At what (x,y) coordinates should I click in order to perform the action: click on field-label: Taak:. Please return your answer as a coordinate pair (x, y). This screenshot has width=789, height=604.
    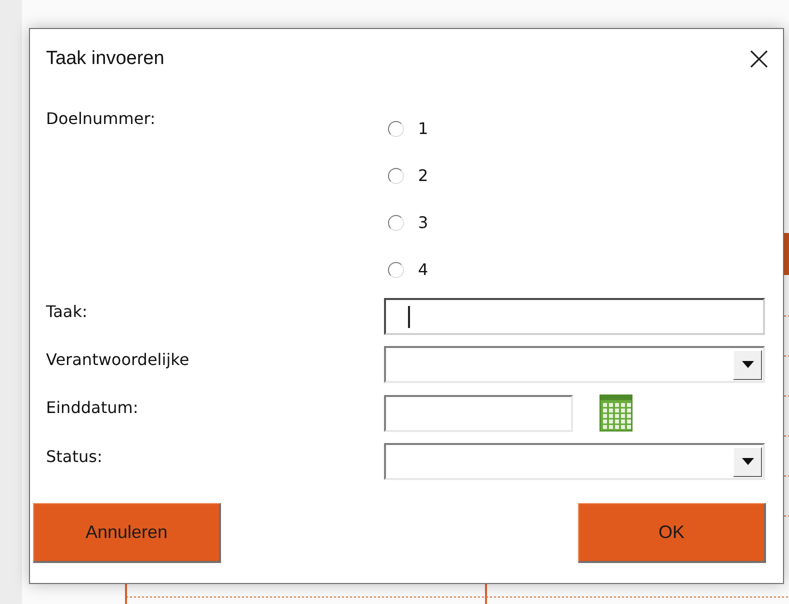
    Looking at the image, I should click on (67, 312).